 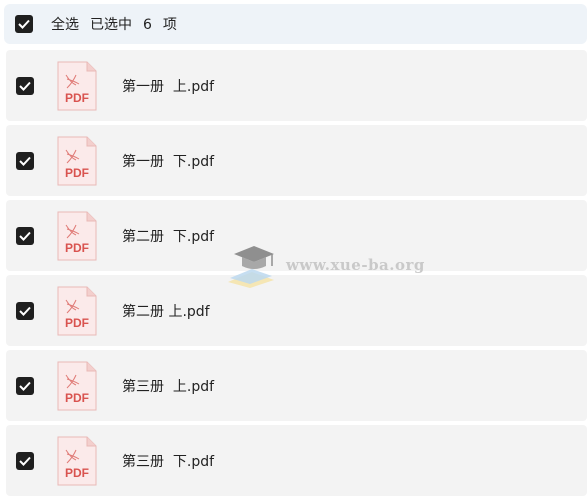 I want to click on select-all-label: 全选 已选中 6 项, so click(x=119, y=24).